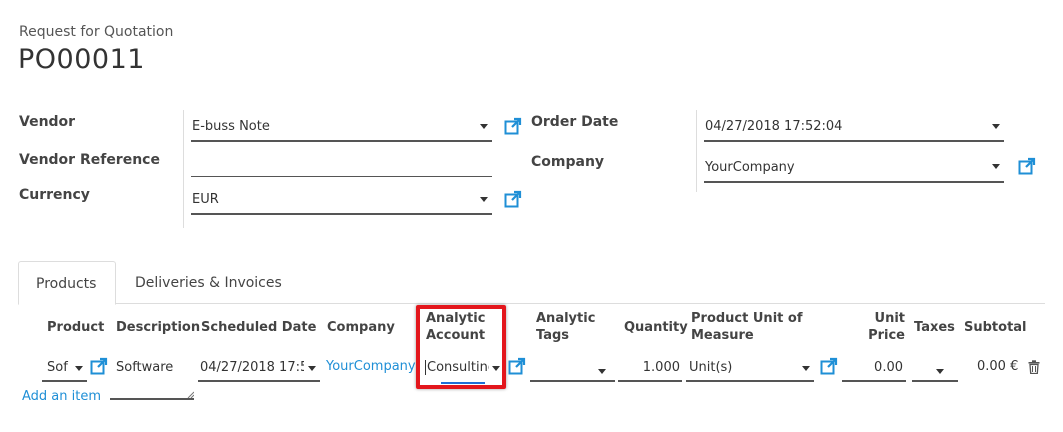 Image resolution: width=1063 pixels, height=432 pixels. Describe the element at coordinates (750, 167) in the screenshot. I see `company-value: YourCompany` at that location.